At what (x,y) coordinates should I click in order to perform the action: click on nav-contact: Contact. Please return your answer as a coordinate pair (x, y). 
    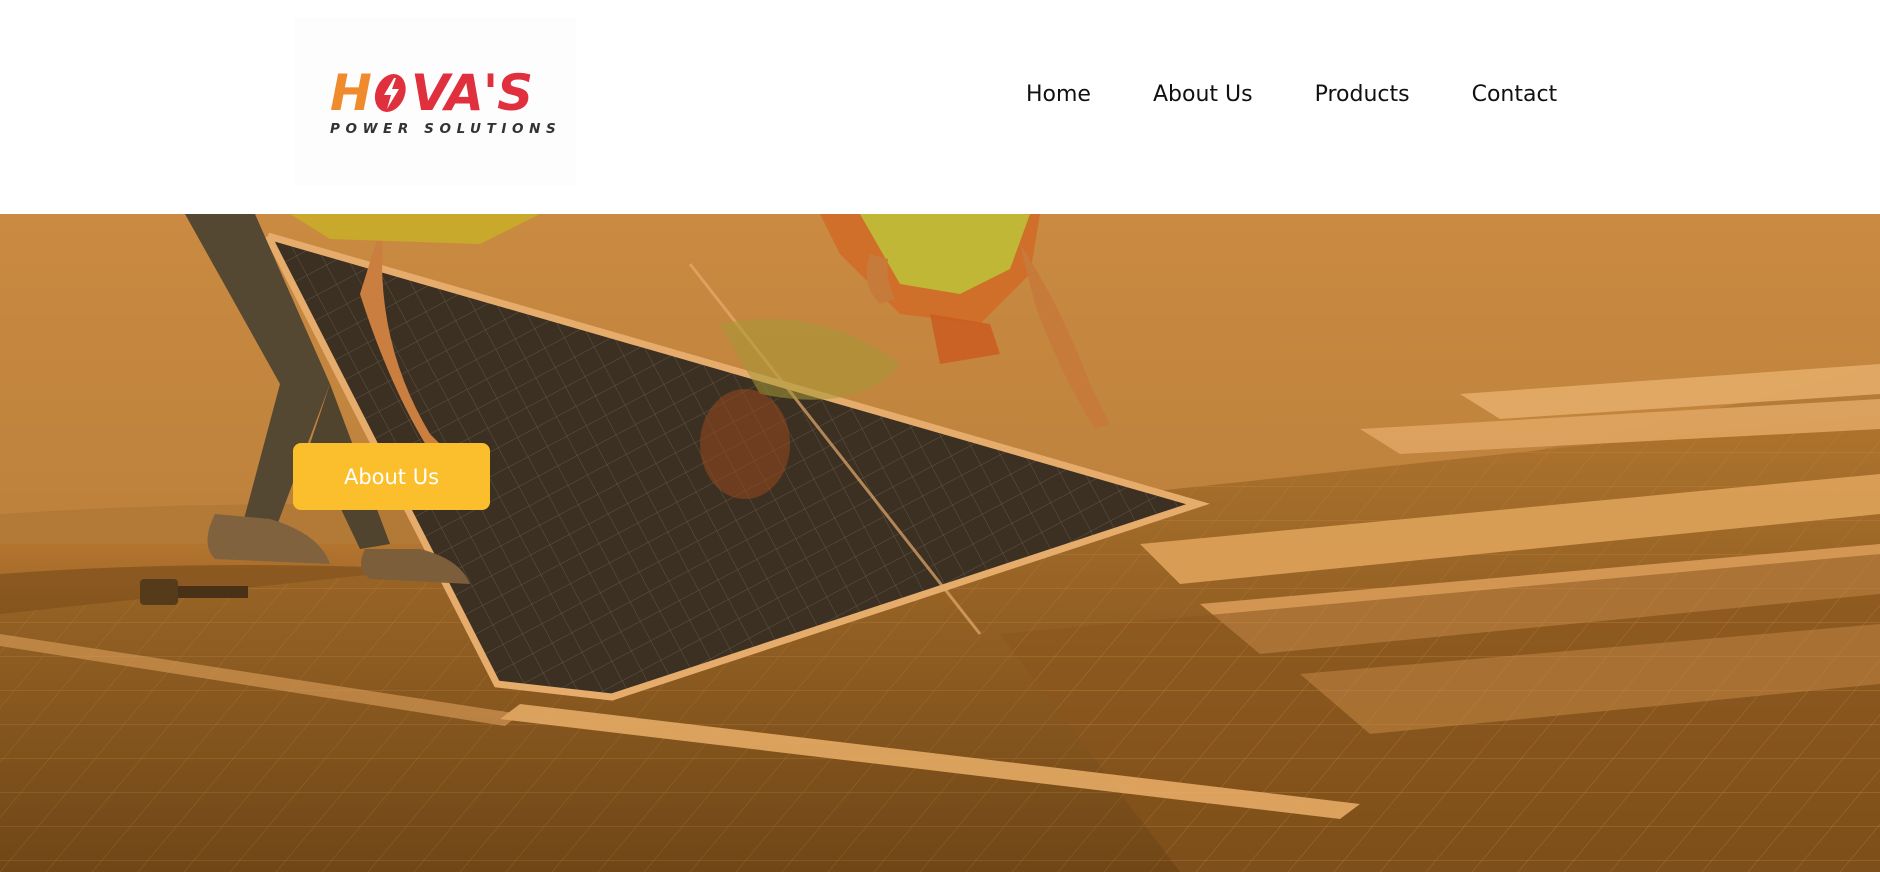
    Looking at the image, I should click on (1515, 95).